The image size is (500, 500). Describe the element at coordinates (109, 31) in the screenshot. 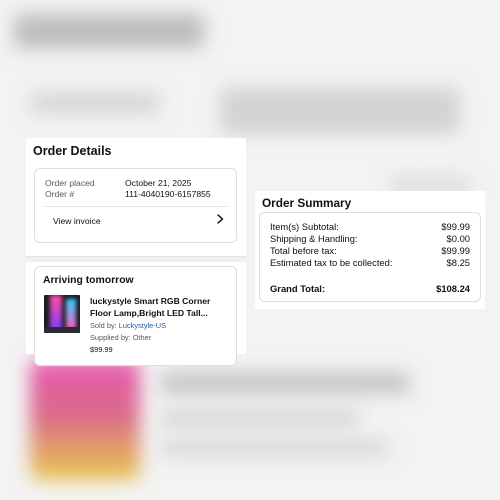

I see `blurred-header` at that location.